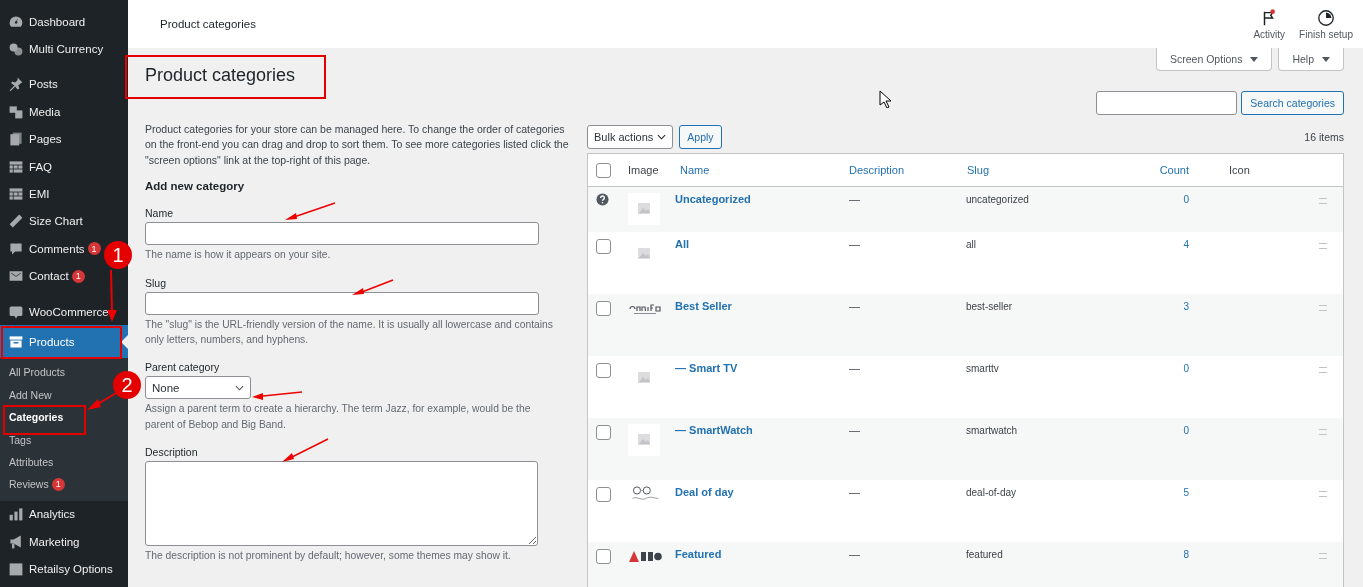  I want to click on currency-icon, so click(16, 49).